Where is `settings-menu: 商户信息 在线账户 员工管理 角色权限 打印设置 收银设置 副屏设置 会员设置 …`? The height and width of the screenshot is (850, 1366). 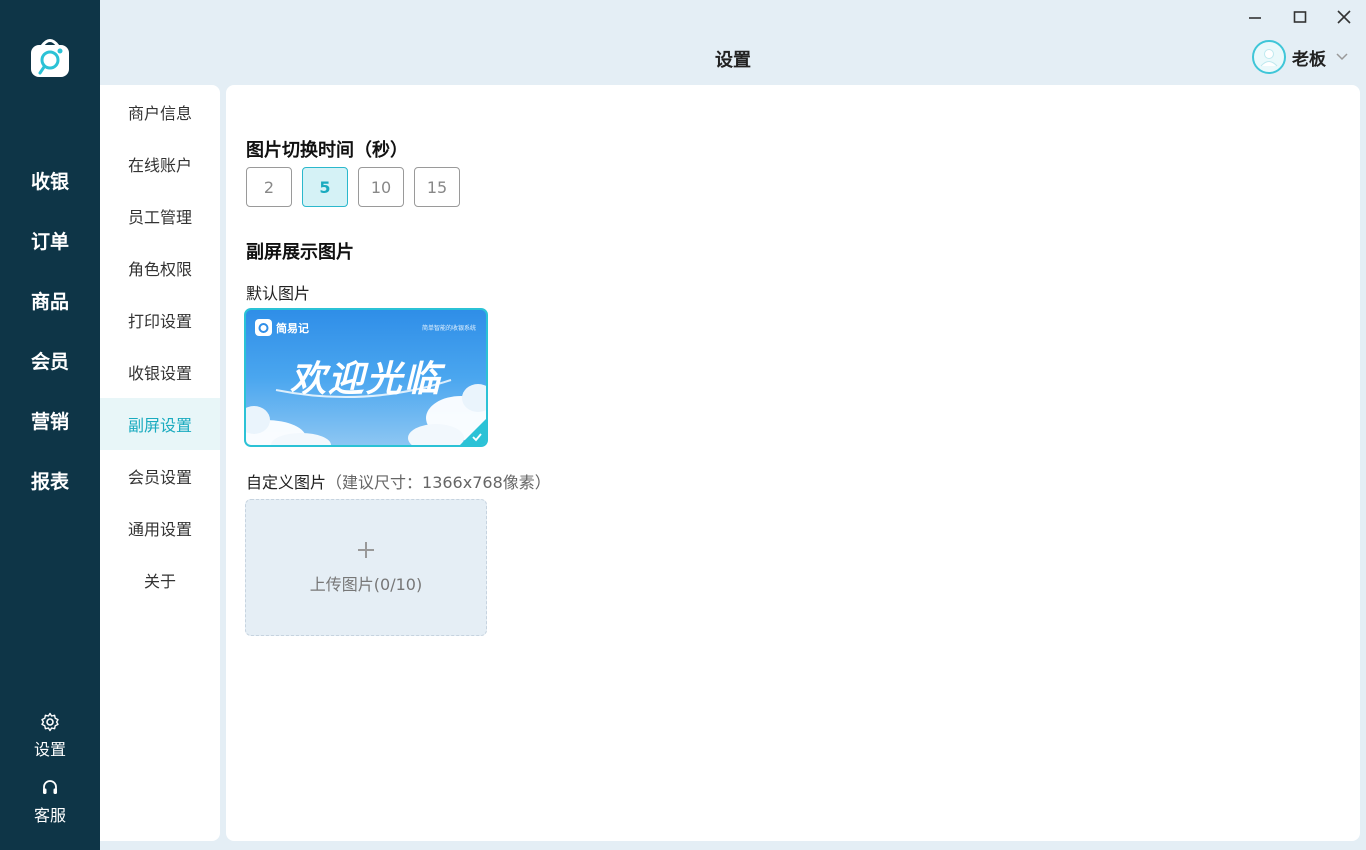
settings-menu: 商户信息 在线账户 员工管理 角色权限 打印设置 收银设置 副屏设置 会员设置 … is located at coordinates (160, 463).